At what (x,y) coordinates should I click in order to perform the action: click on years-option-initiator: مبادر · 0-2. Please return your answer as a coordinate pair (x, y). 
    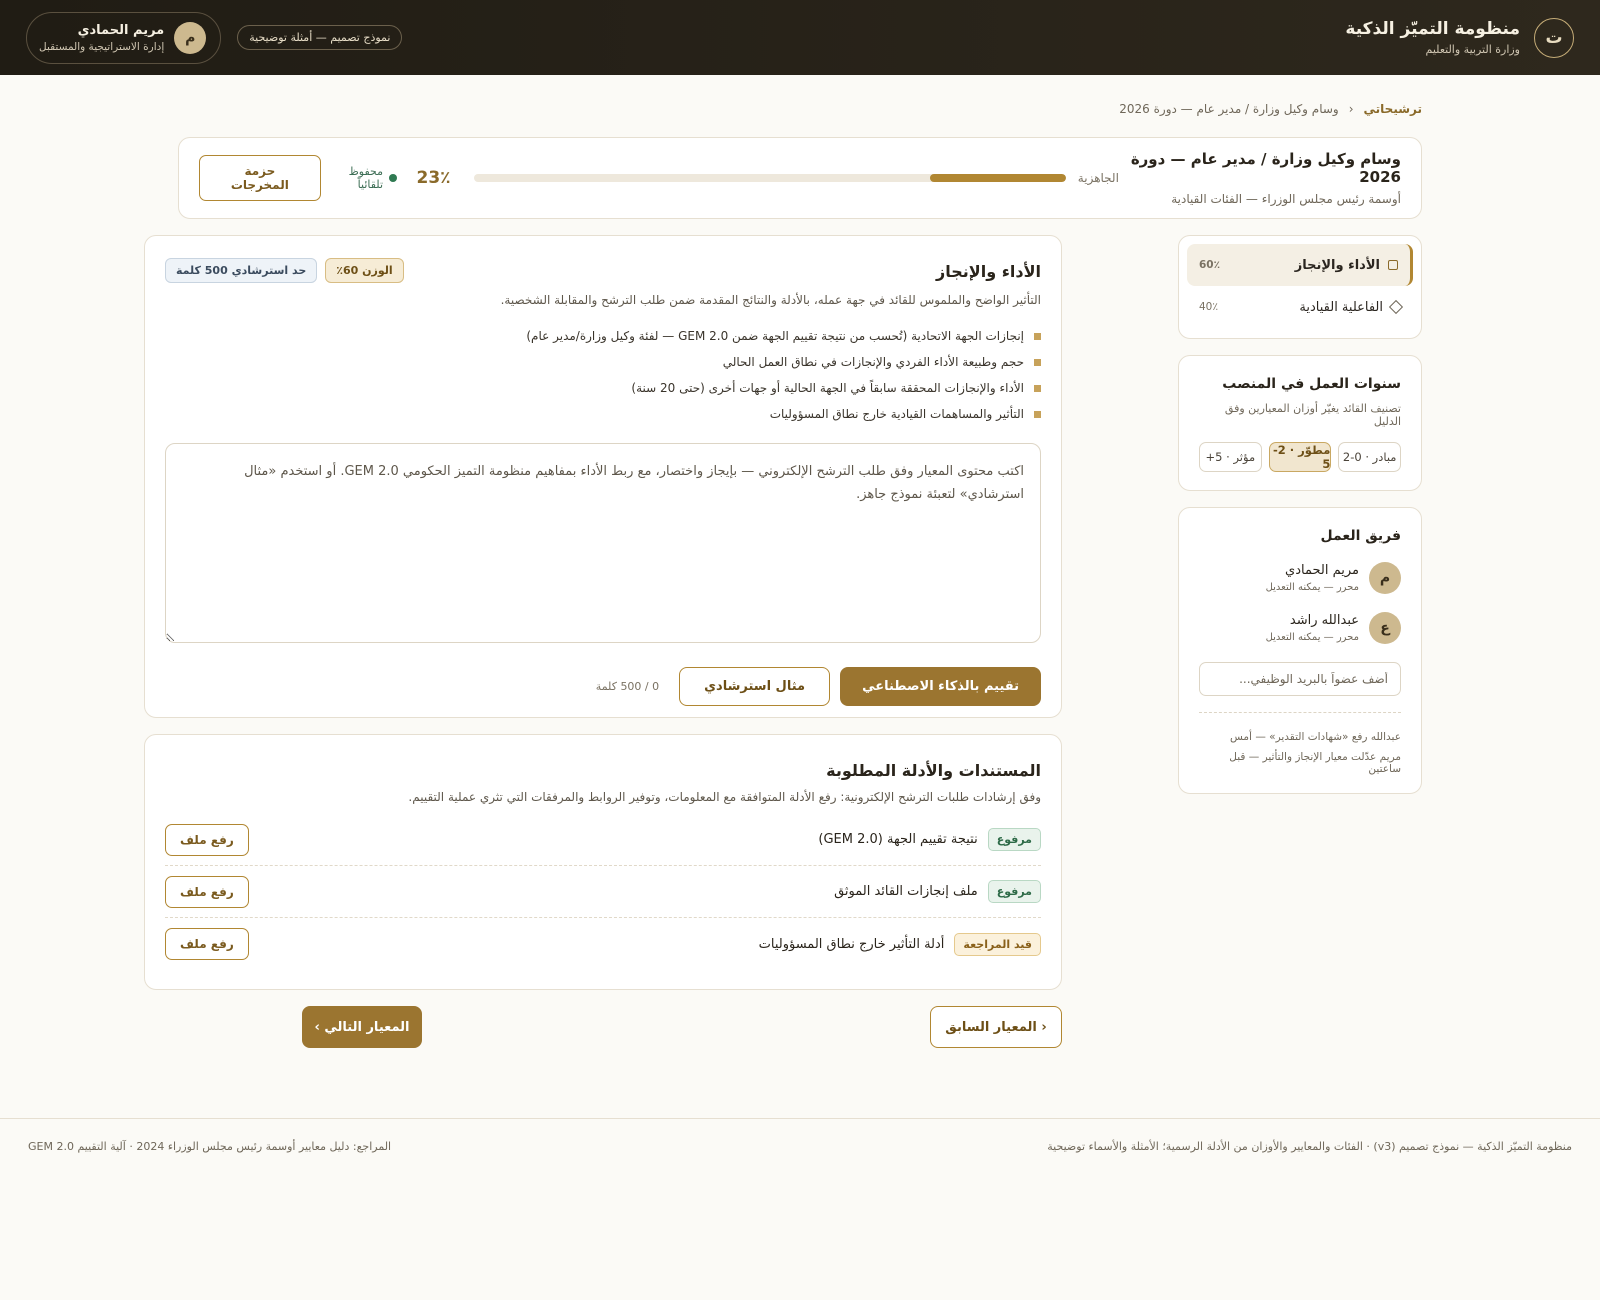
    Looking at the image, I should click on (1369, 457).